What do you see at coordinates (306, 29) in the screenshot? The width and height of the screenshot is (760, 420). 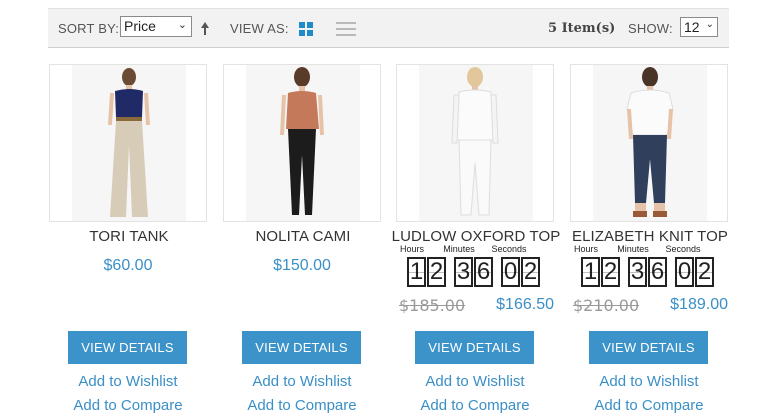 I see `grid-icon` at bounding box center [306, 29].